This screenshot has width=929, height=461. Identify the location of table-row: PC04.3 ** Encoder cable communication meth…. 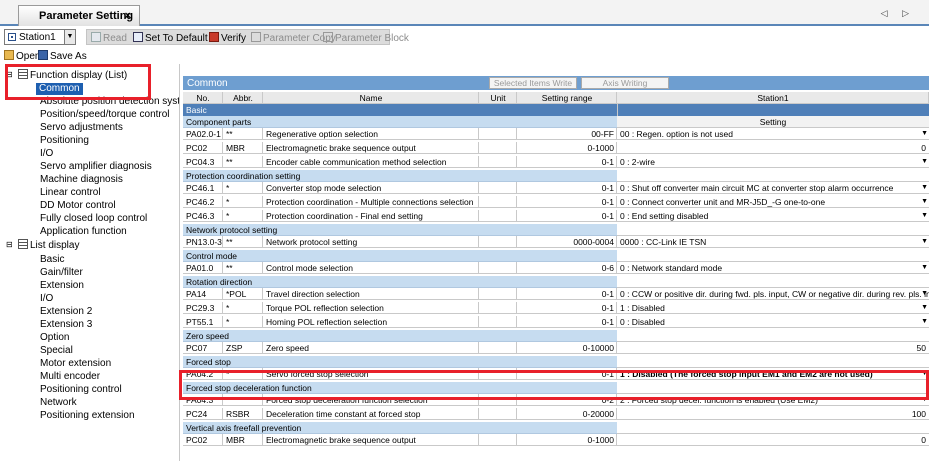
(556, 162).